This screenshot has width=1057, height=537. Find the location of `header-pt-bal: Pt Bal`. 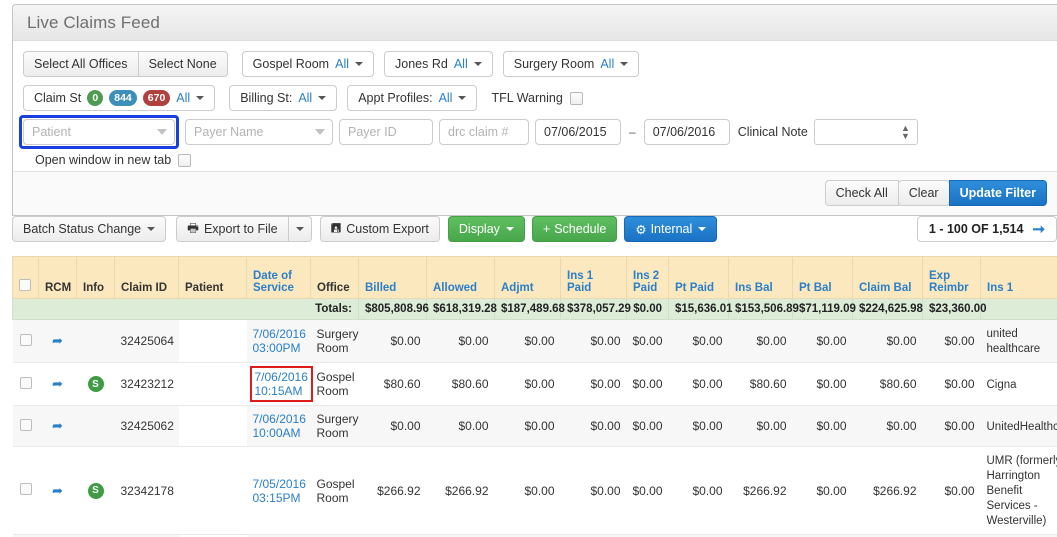

header-pt-bal: Pt Bal is located at coordinates (822, 277).